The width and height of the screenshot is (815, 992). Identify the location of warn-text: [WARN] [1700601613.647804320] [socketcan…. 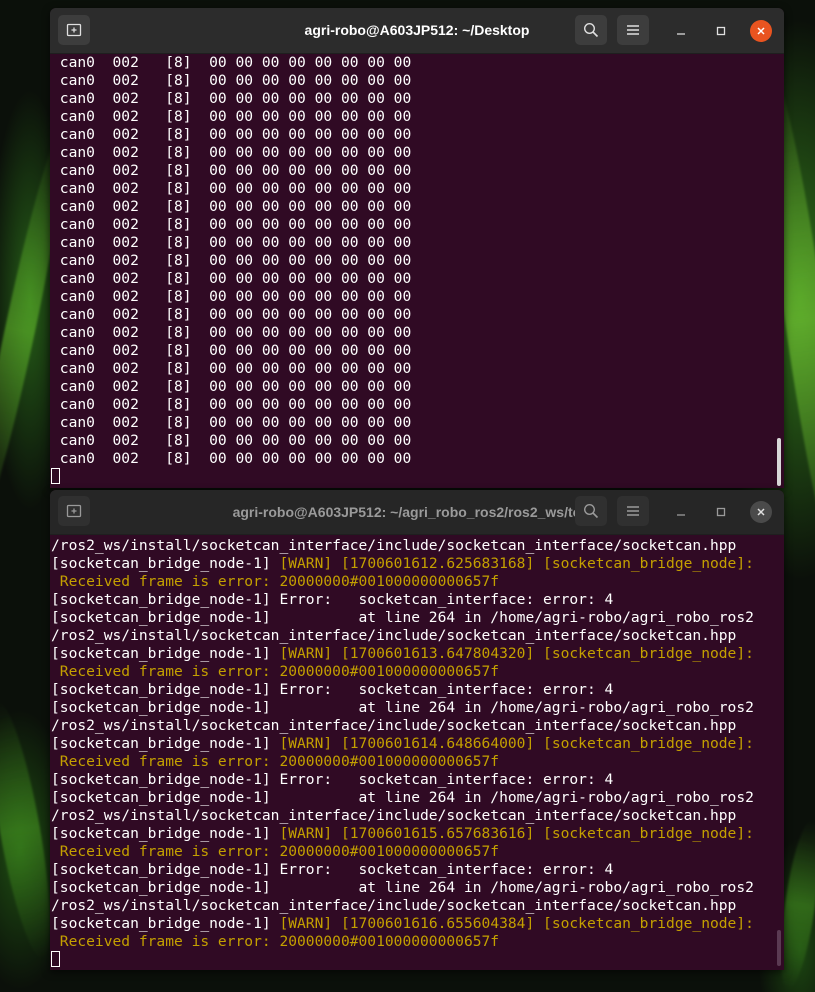
(516, 653).